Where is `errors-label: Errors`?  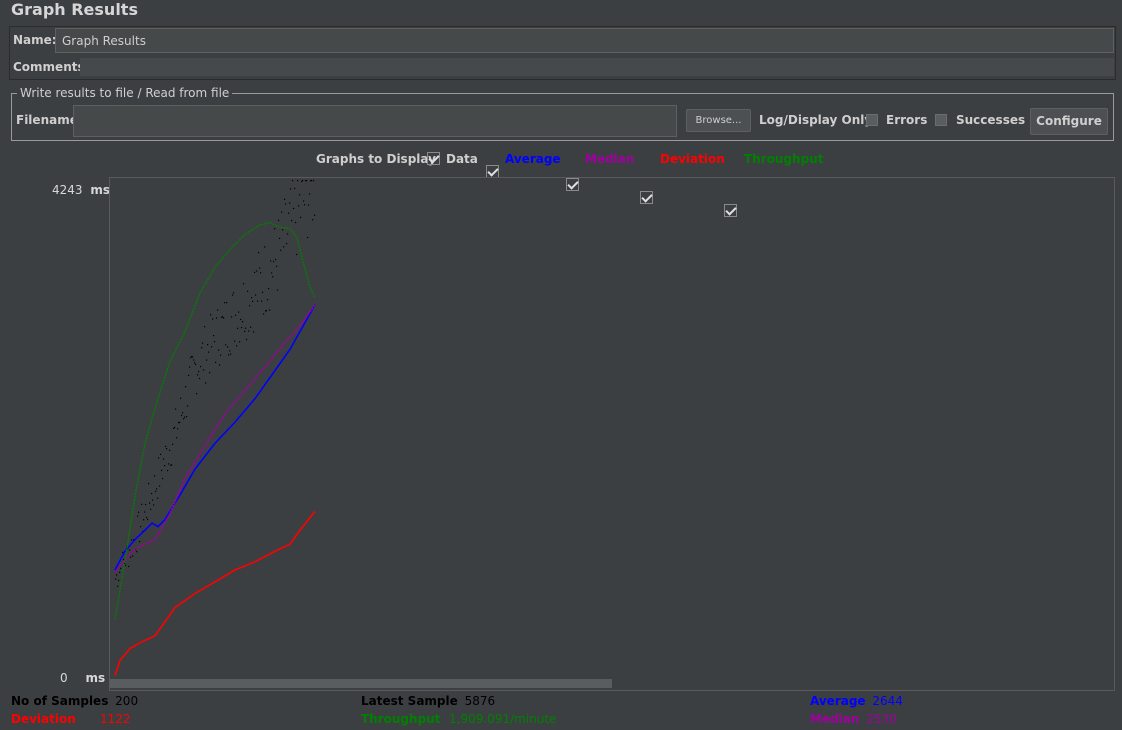 errors-label: Errors is located at coordinates (907, 120).